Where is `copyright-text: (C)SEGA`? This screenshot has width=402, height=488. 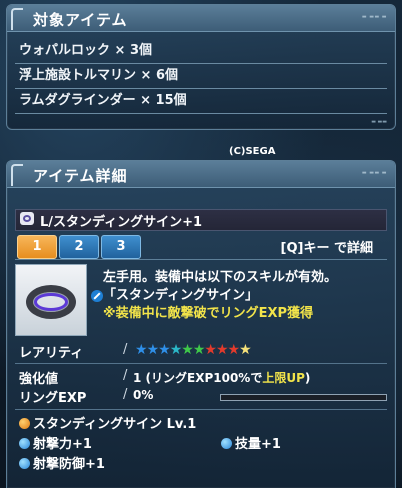 copyright-text: (C)SEGA is located at coordinates (252, 151).